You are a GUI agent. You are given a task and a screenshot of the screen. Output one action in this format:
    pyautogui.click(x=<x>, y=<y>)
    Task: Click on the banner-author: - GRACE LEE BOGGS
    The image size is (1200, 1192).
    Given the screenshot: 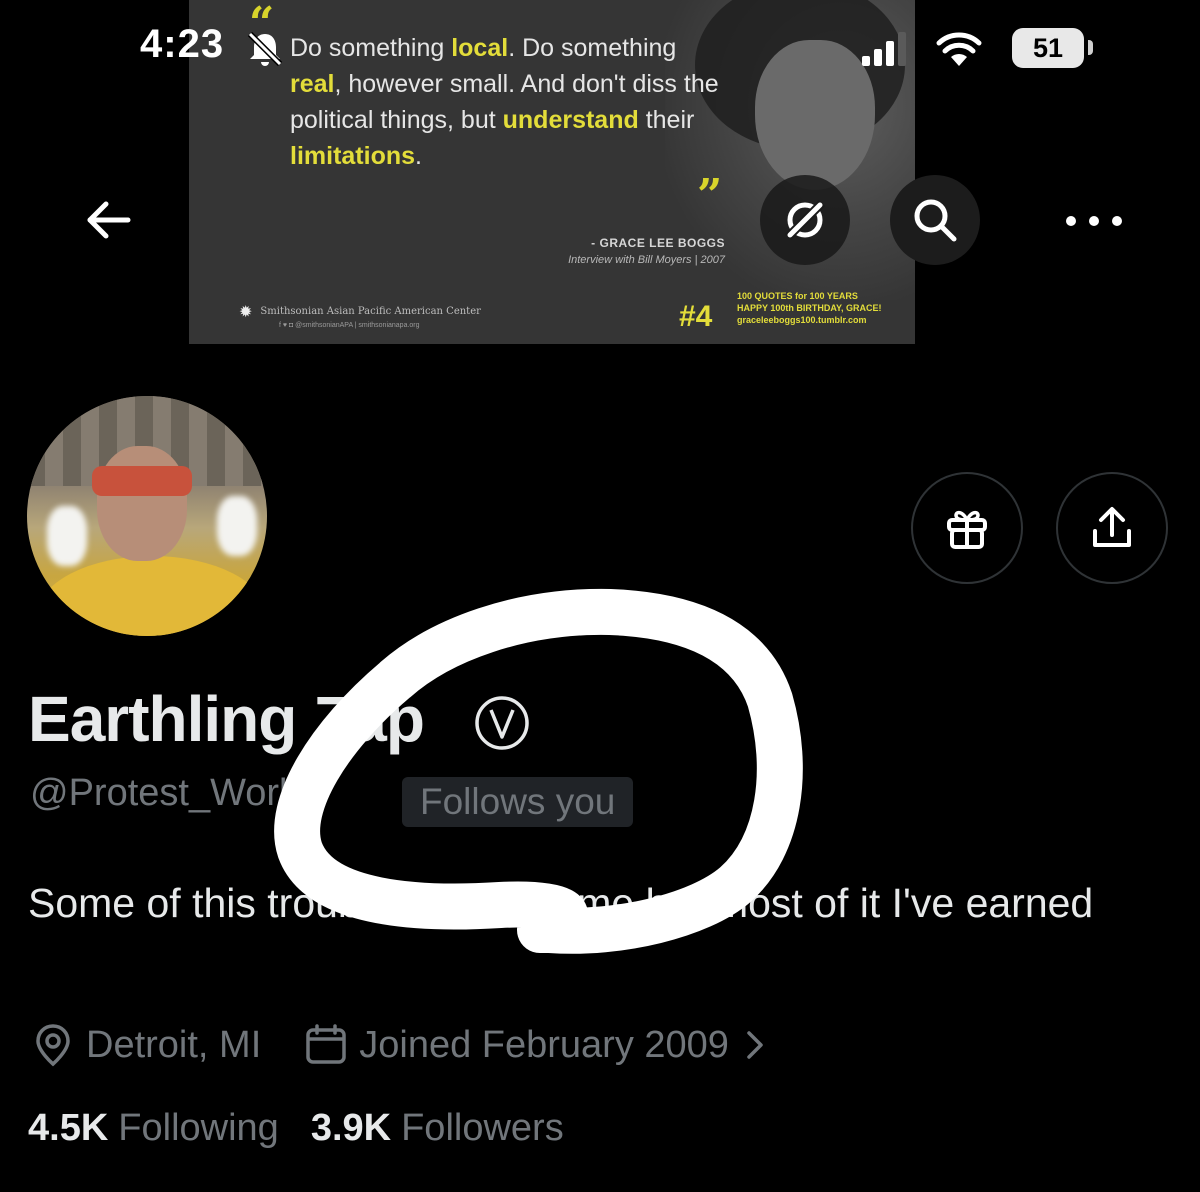 What is the action you would take?
    pyautogui.click(x=658, y=243)
    